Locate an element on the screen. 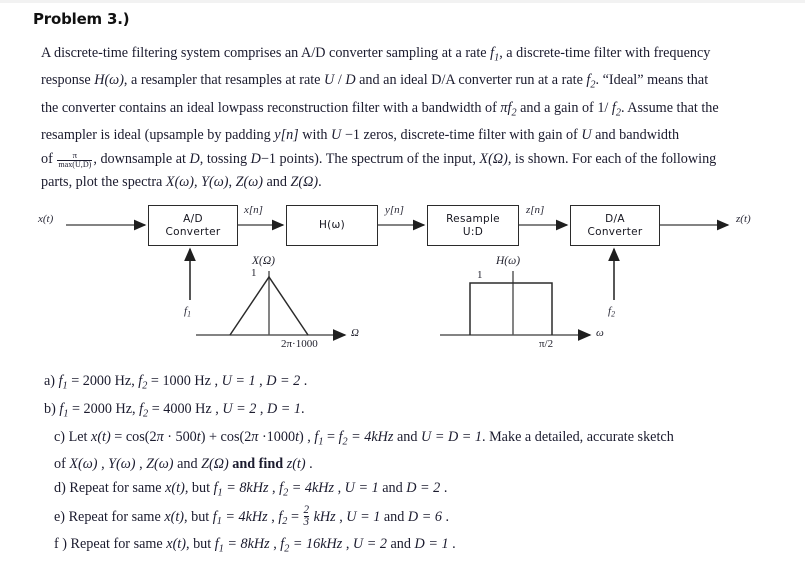 Image resolution: width=805 pixels, height=563 pixels. label-output-signal: z(t) is located at coordinates (743, 219).